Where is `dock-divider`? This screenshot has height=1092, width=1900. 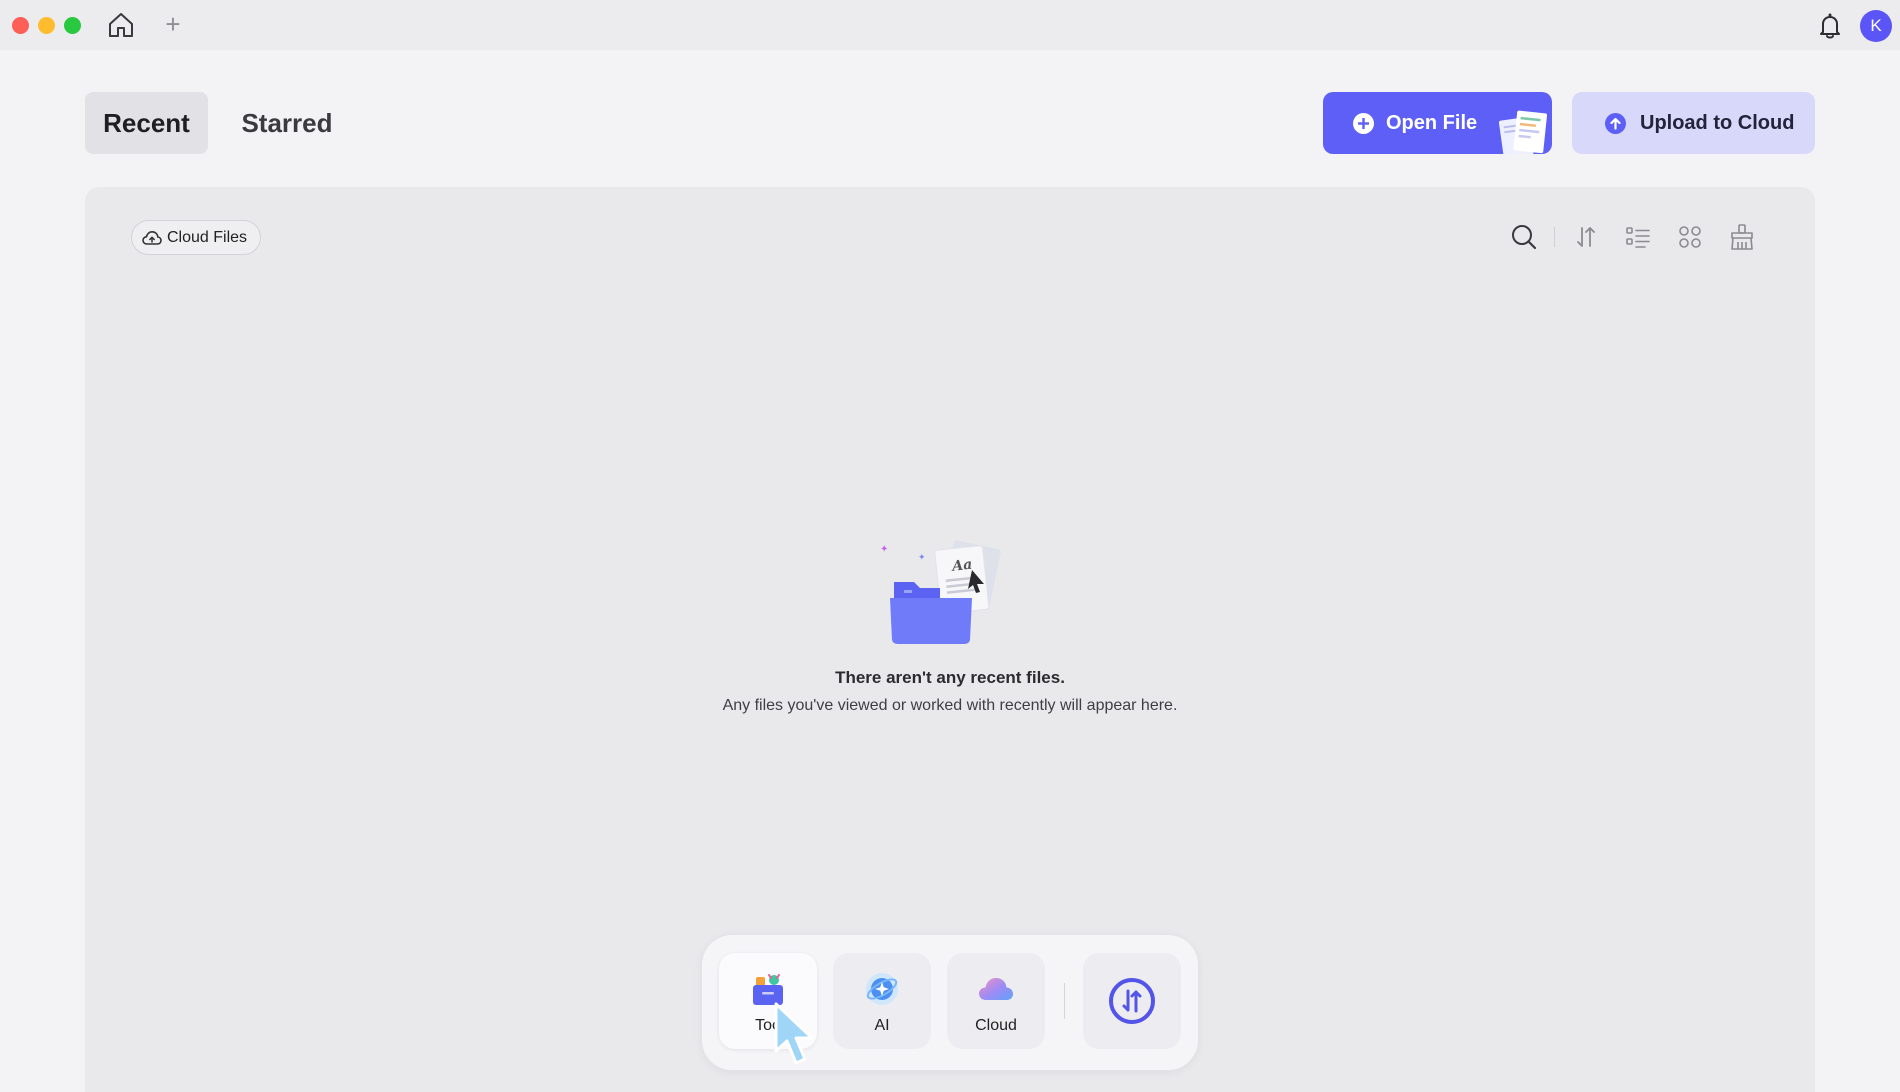
dock-divider is located at coordinates (1064, 1001).